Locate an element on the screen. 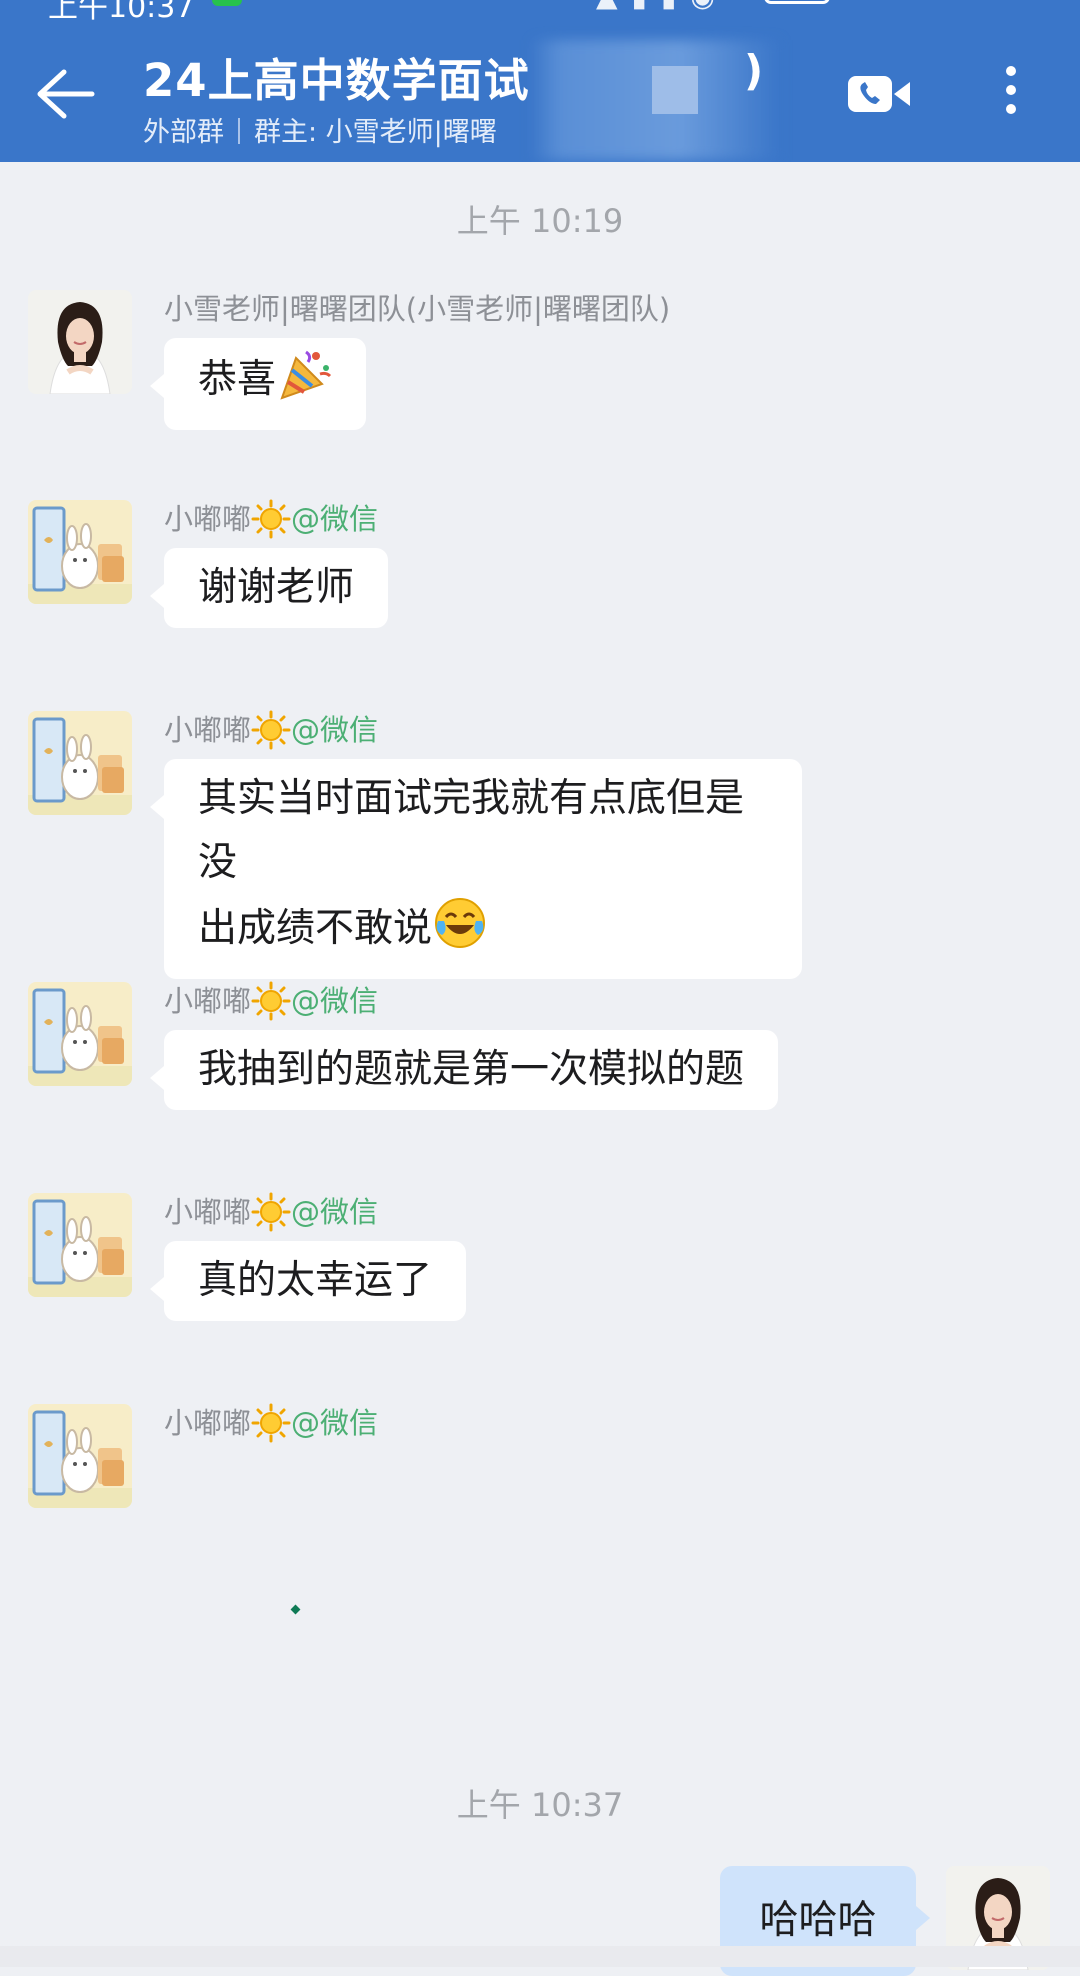  message-text: 真的太幸运了 is located at coordinates (315, 1280).